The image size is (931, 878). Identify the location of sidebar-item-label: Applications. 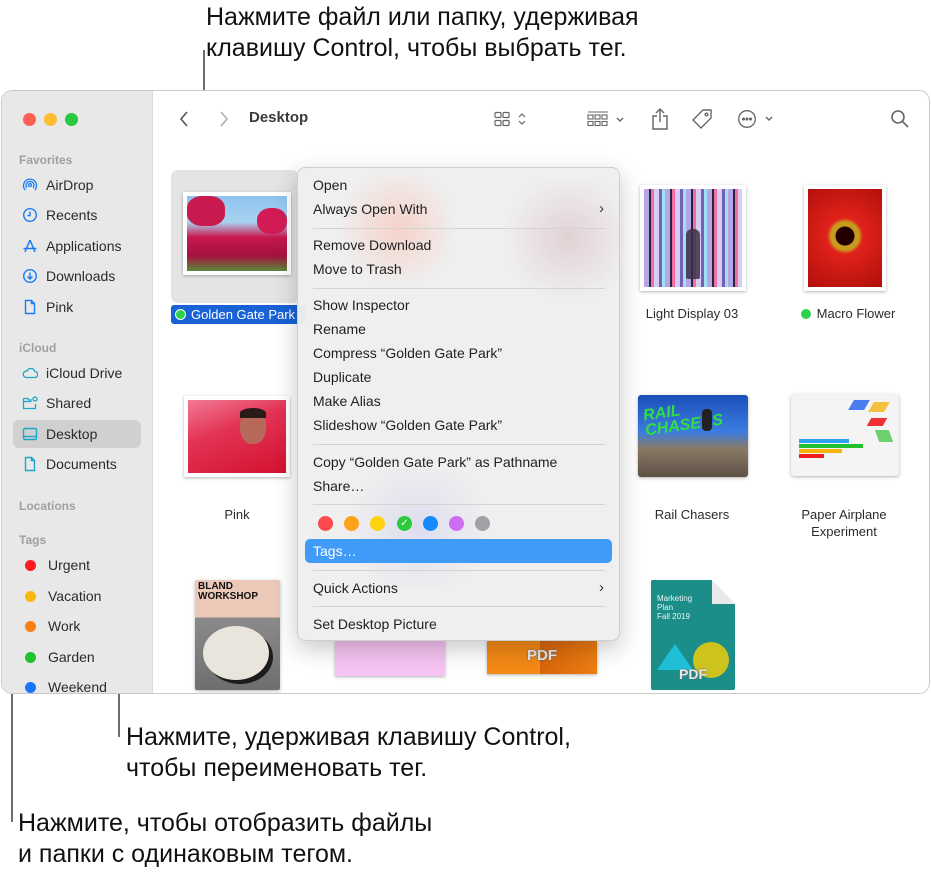
(84, 246).